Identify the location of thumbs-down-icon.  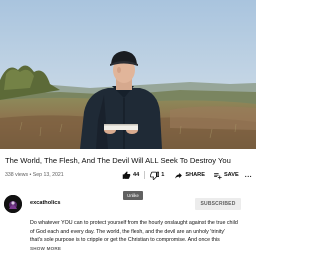
(155, 175).